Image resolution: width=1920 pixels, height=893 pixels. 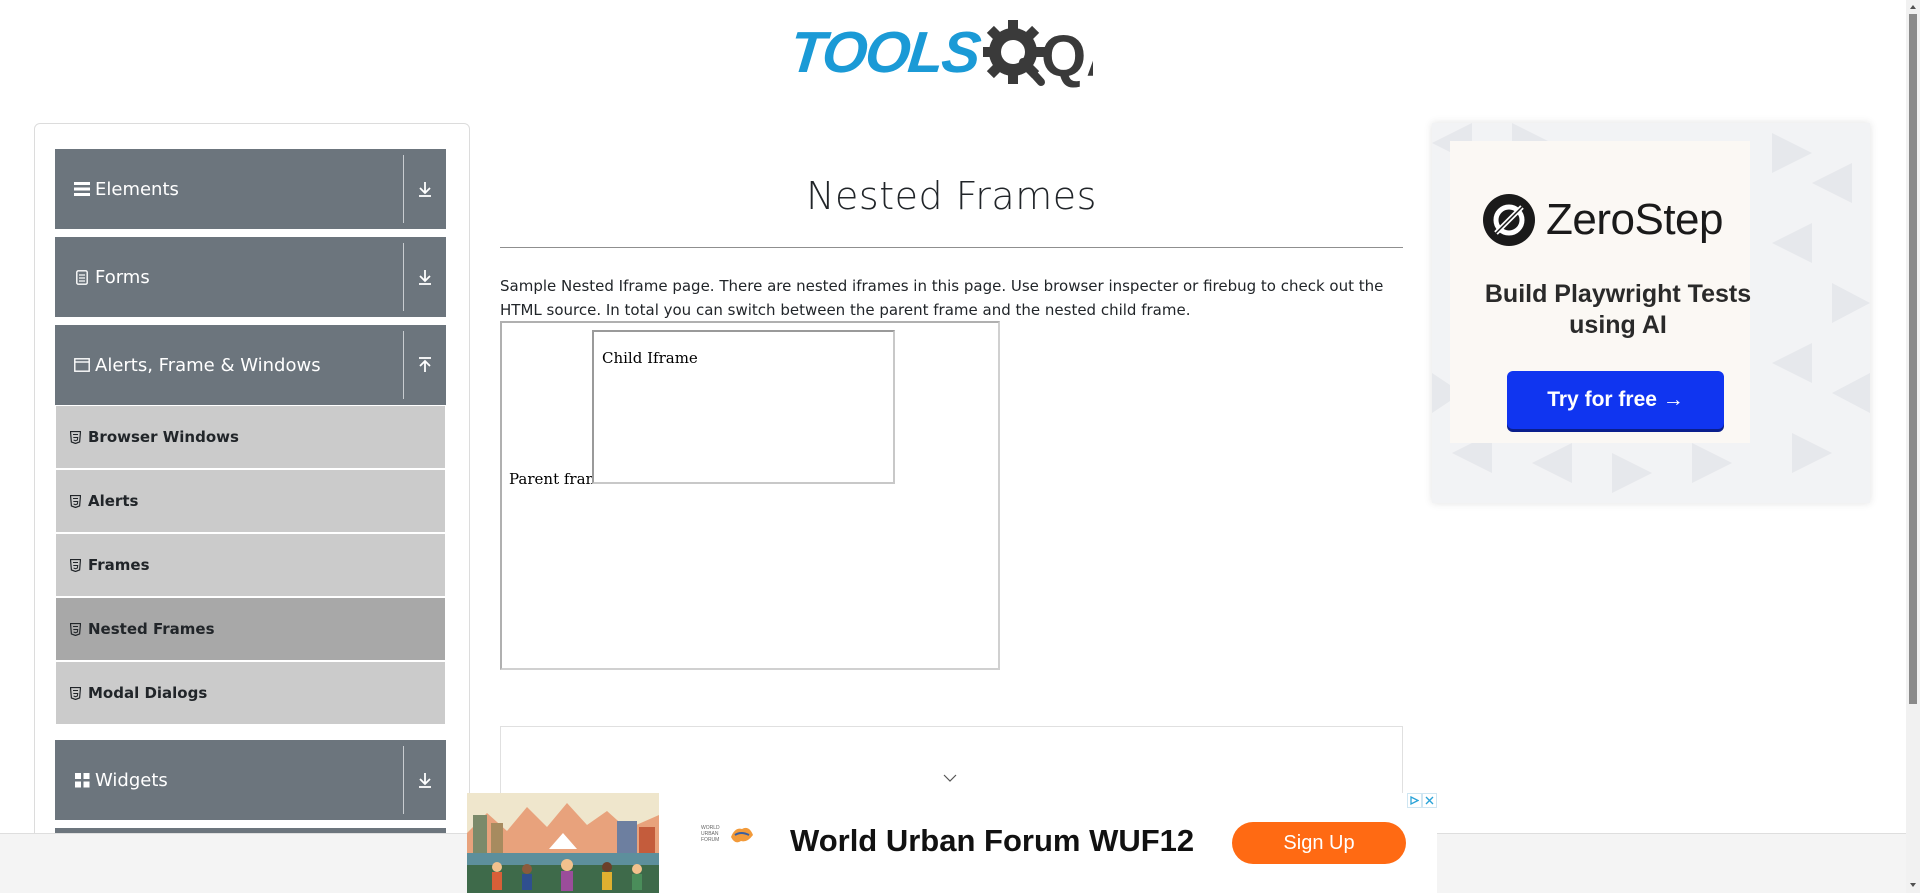 I want to click on brand-name: ZeroStep, so click(x=1634, y=219).